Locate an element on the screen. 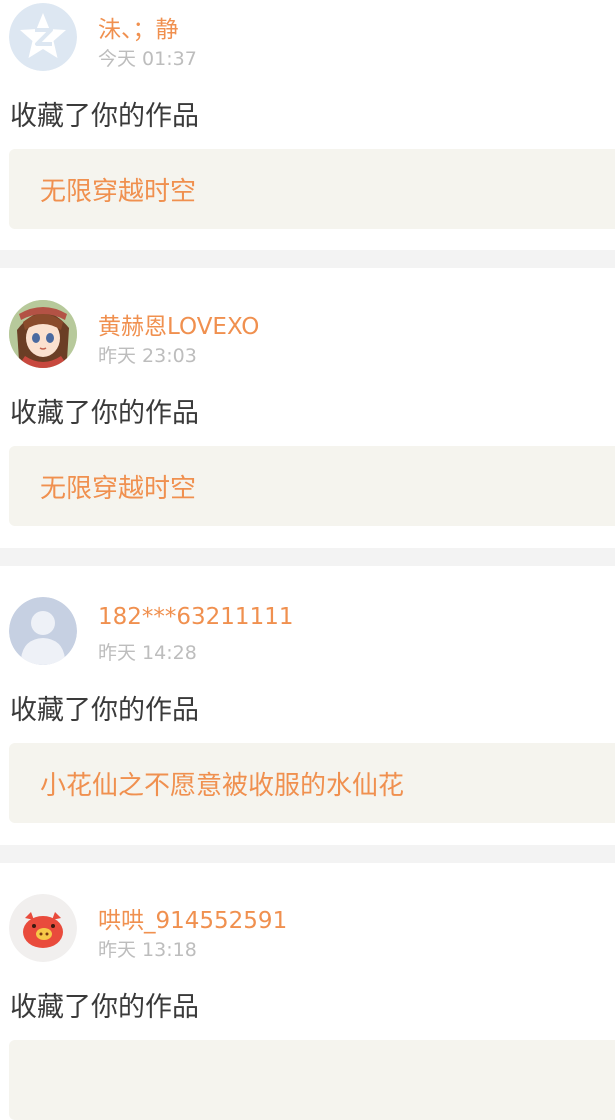 The width and height of the screenshot is (615, 1120). username: 哄哄_914552591 is located at coordinates (192, 918).